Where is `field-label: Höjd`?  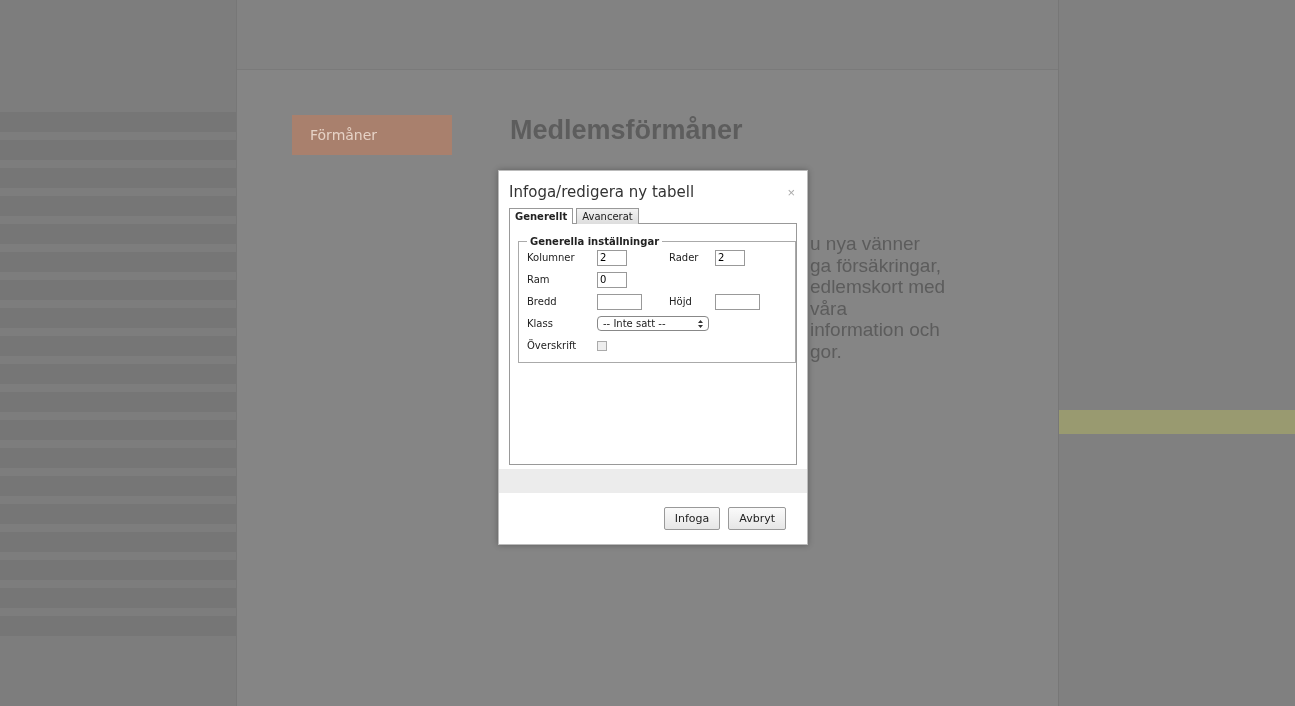
field-label: Höjd is located at coordinates (681, 301).